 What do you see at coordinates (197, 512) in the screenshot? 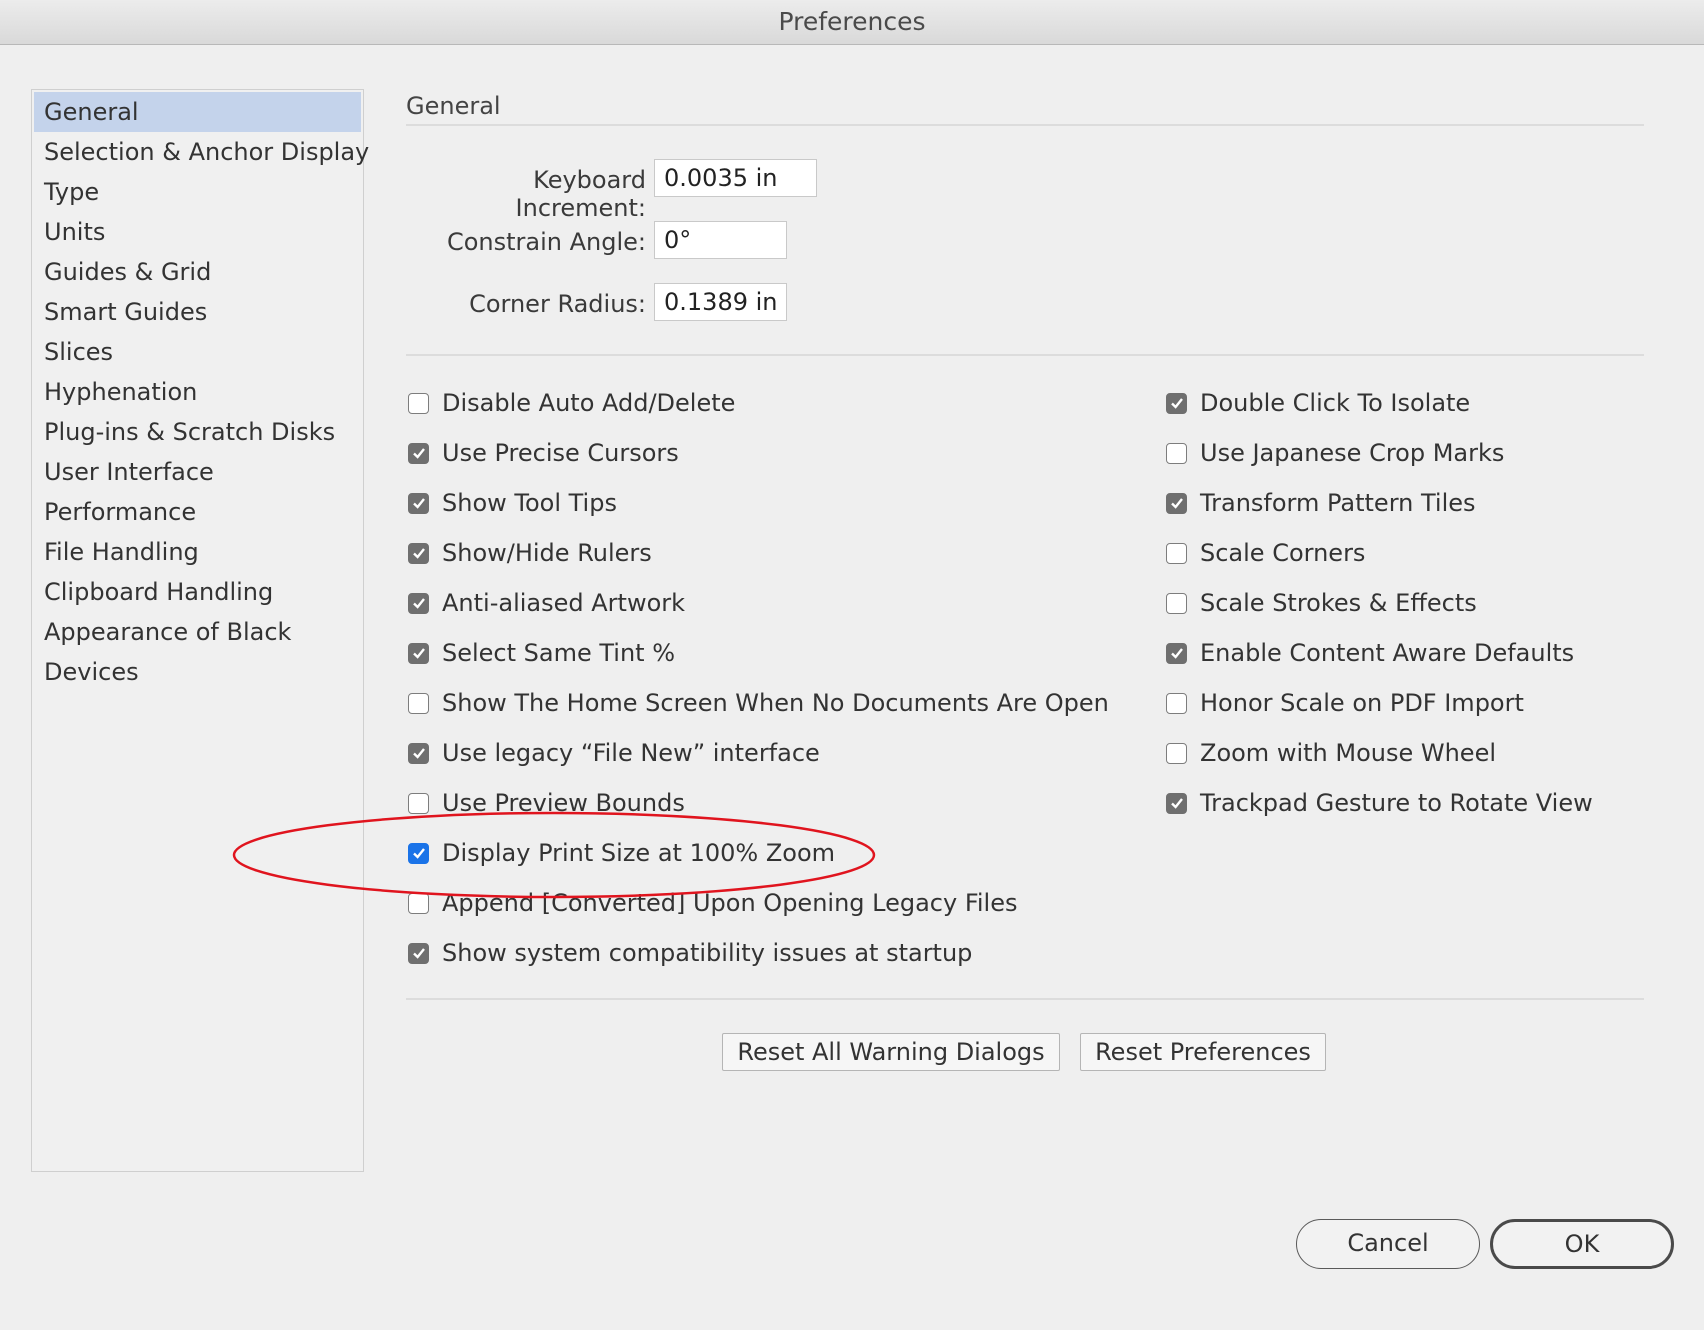
I see `sidebar-item-performance: Performance` at bounding box center [197, 512].